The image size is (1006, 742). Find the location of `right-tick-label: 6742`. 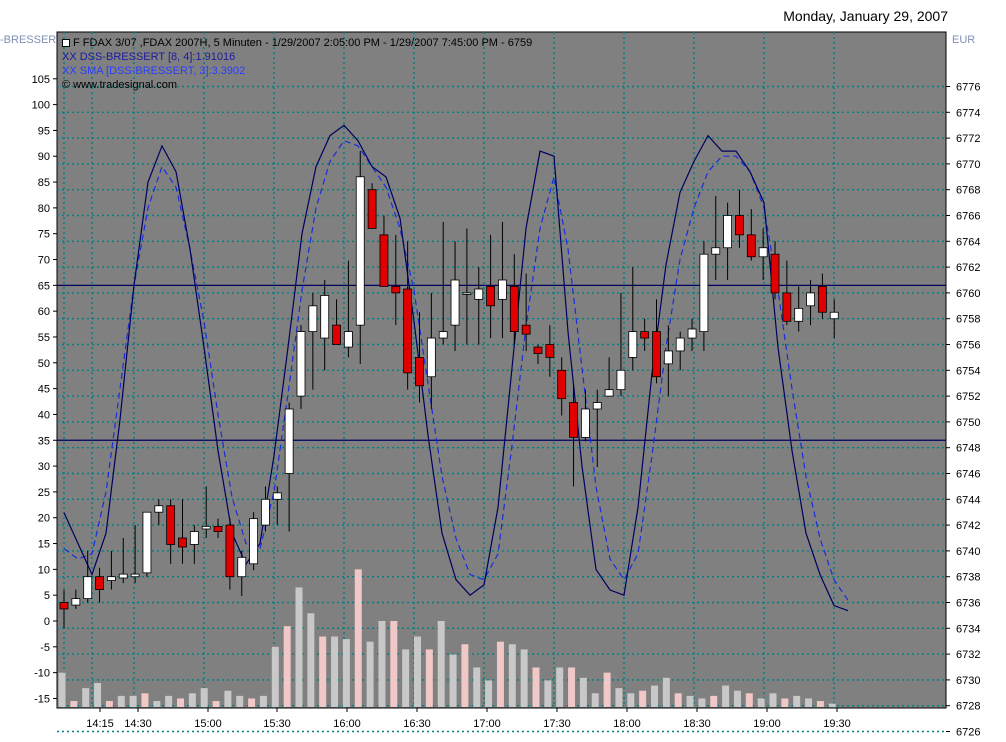

right-tick-label: 6742 is located at coordinates (968, 526).